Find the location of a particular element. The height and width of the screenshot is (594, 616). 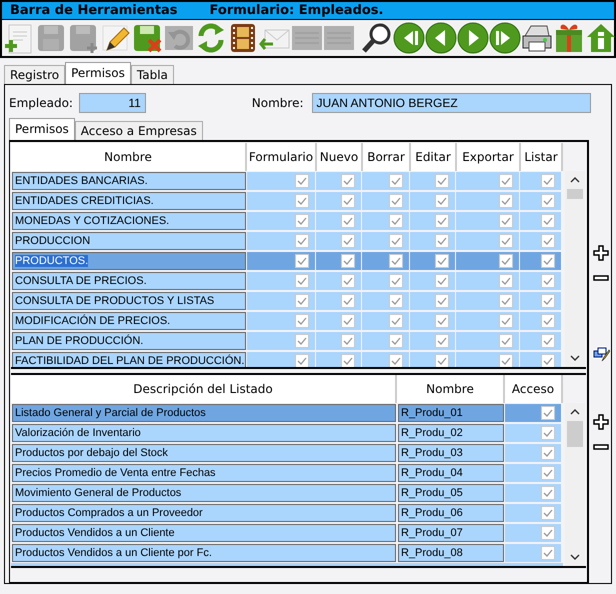

next-icon is located at coordinates (473, 38).